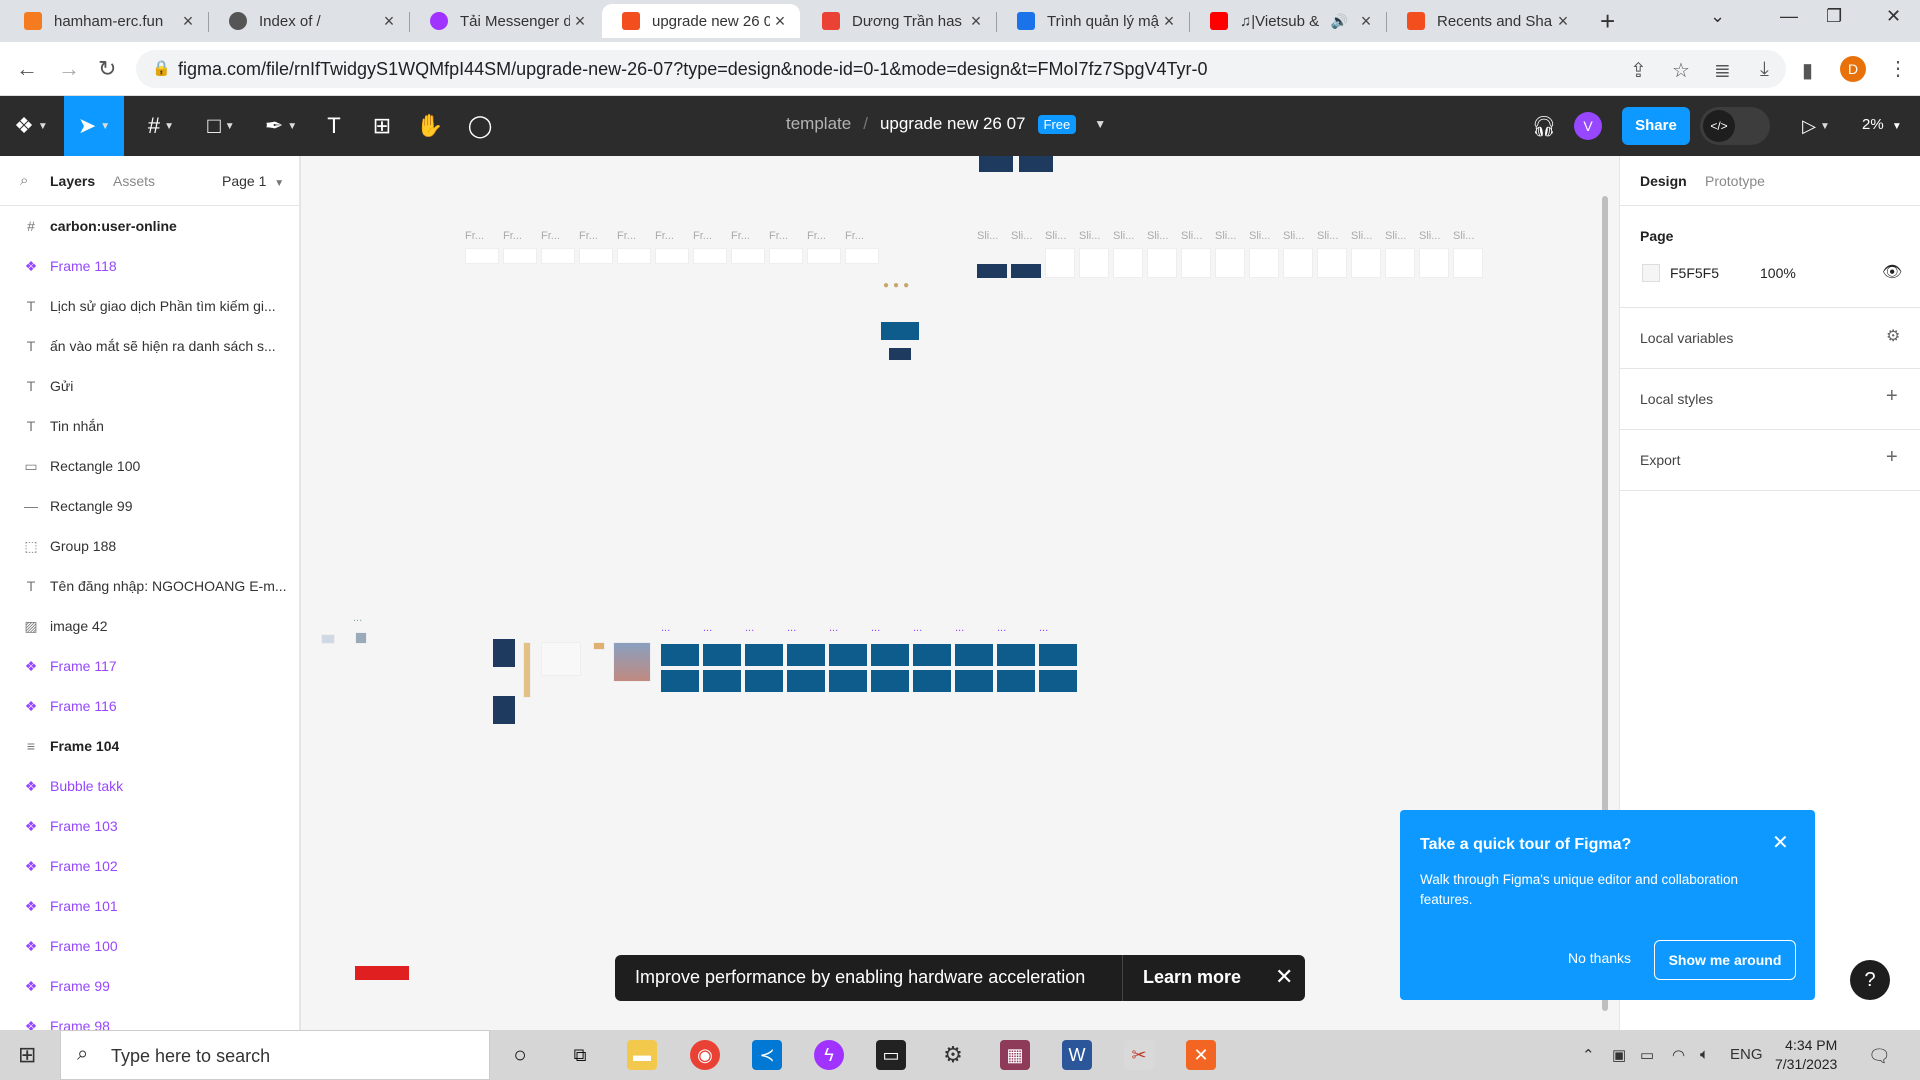 This screenshot has height=1080, width=1920. I want to click on layer-item: — Rectangle 99, so click(149, 506).